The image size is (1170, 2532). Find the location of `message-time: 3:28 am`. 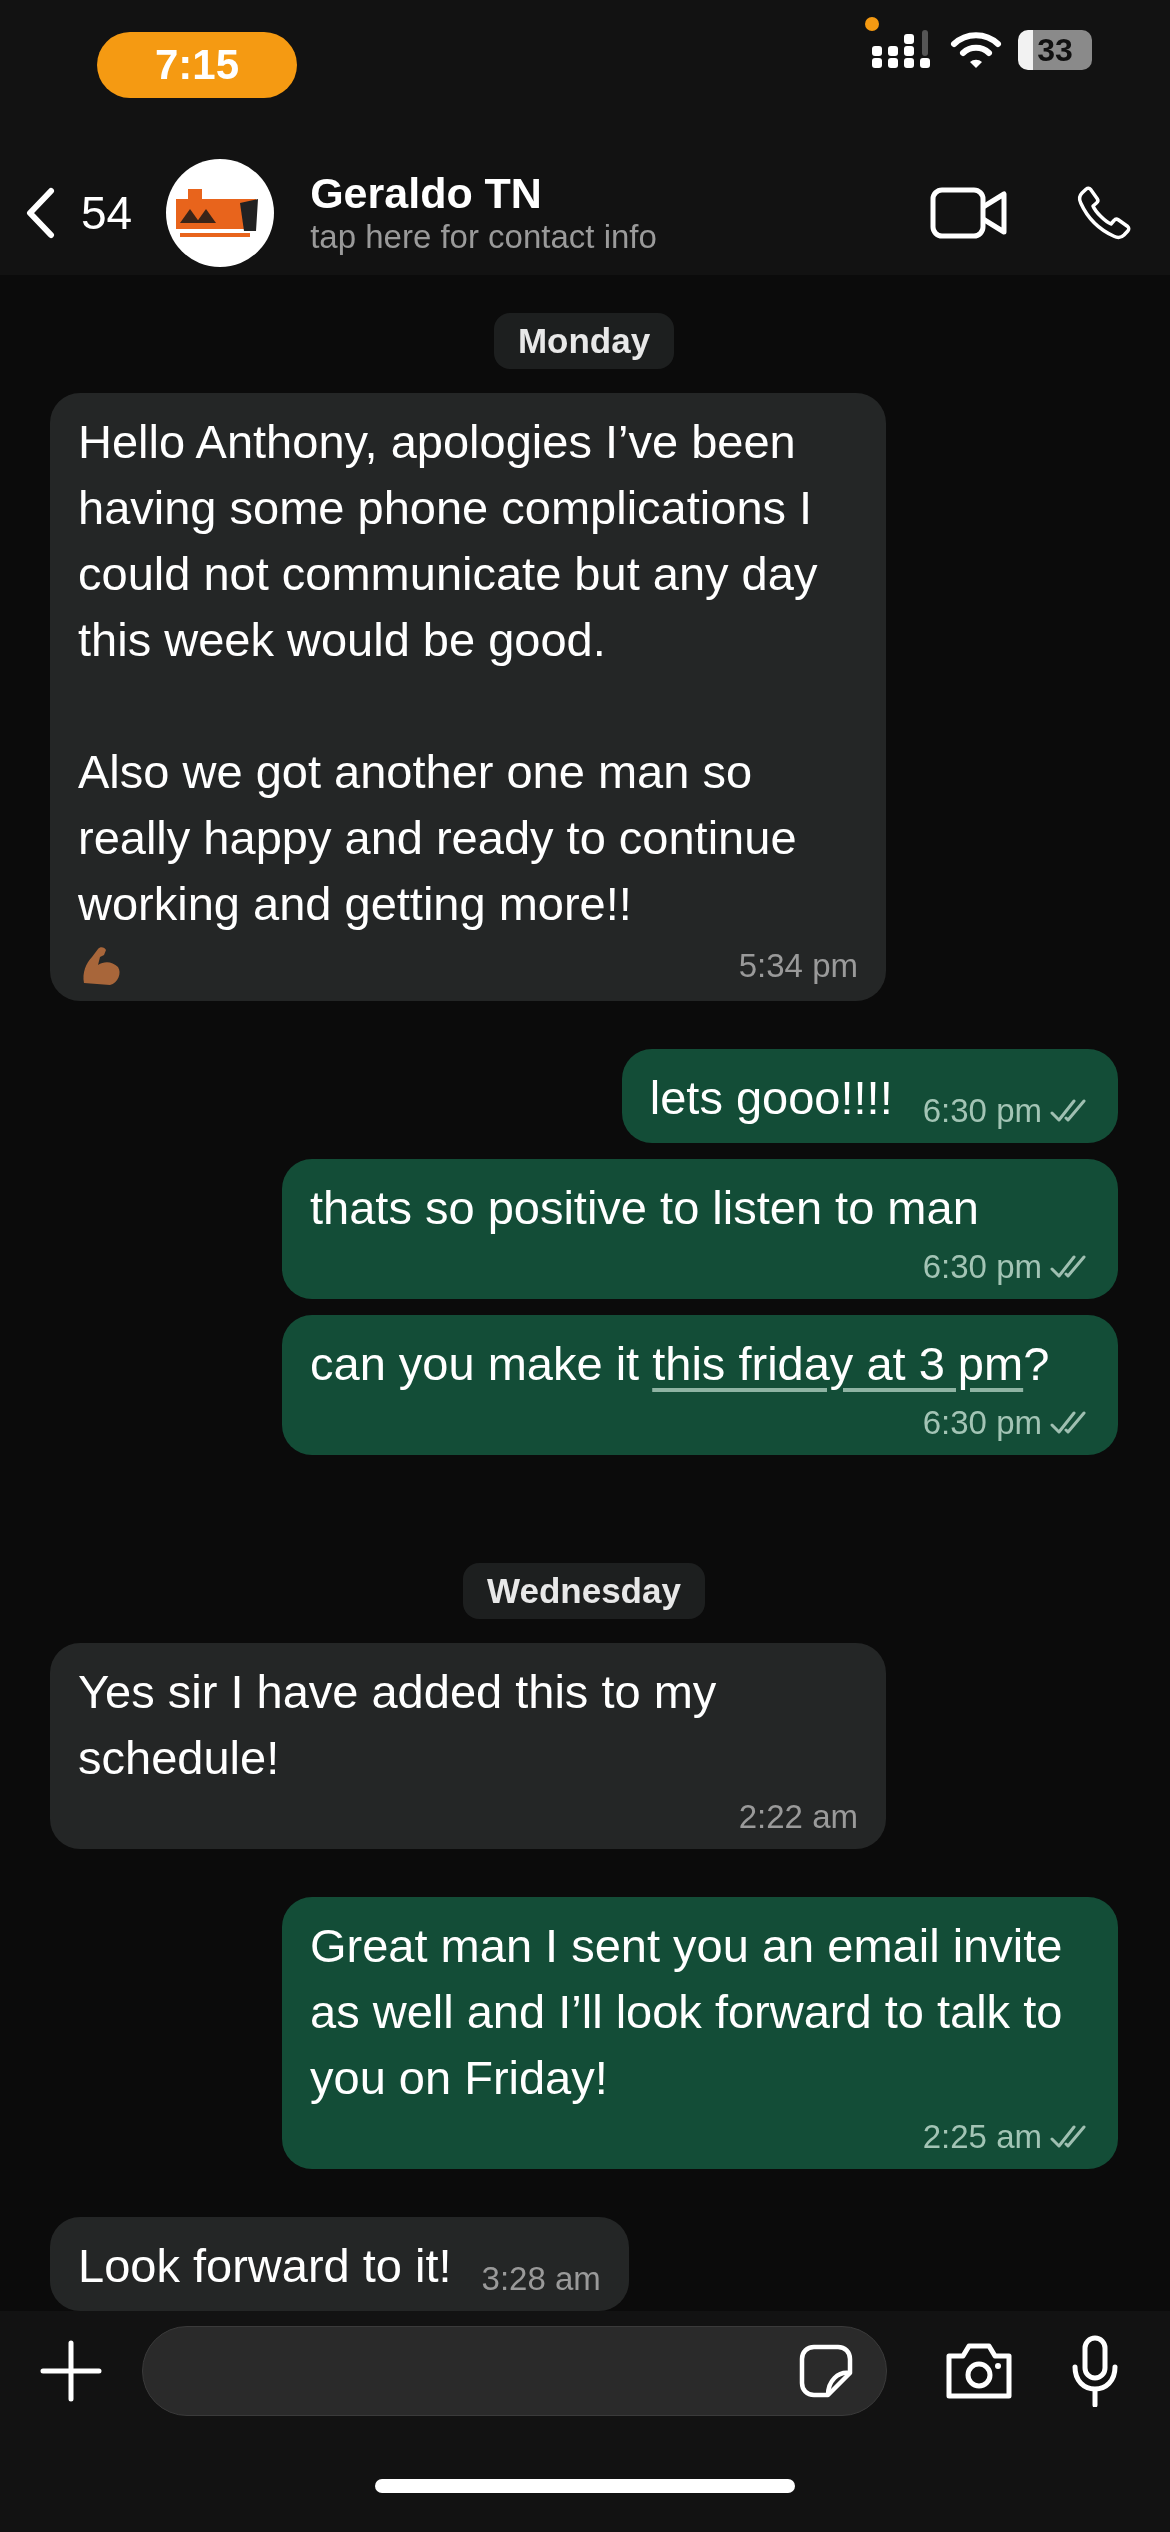

message-time: 3:28 am is located at coordinates (541, 2279).